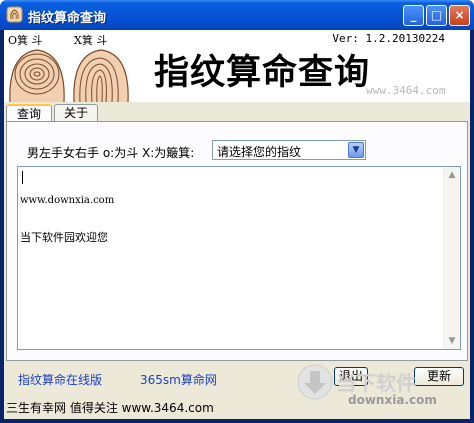 The image size is (474, 423). What do you see at coordinates (262, 73) in the screenshot?
I see `banner-title: 指纹算命查询` at bounding box center [262, 73].